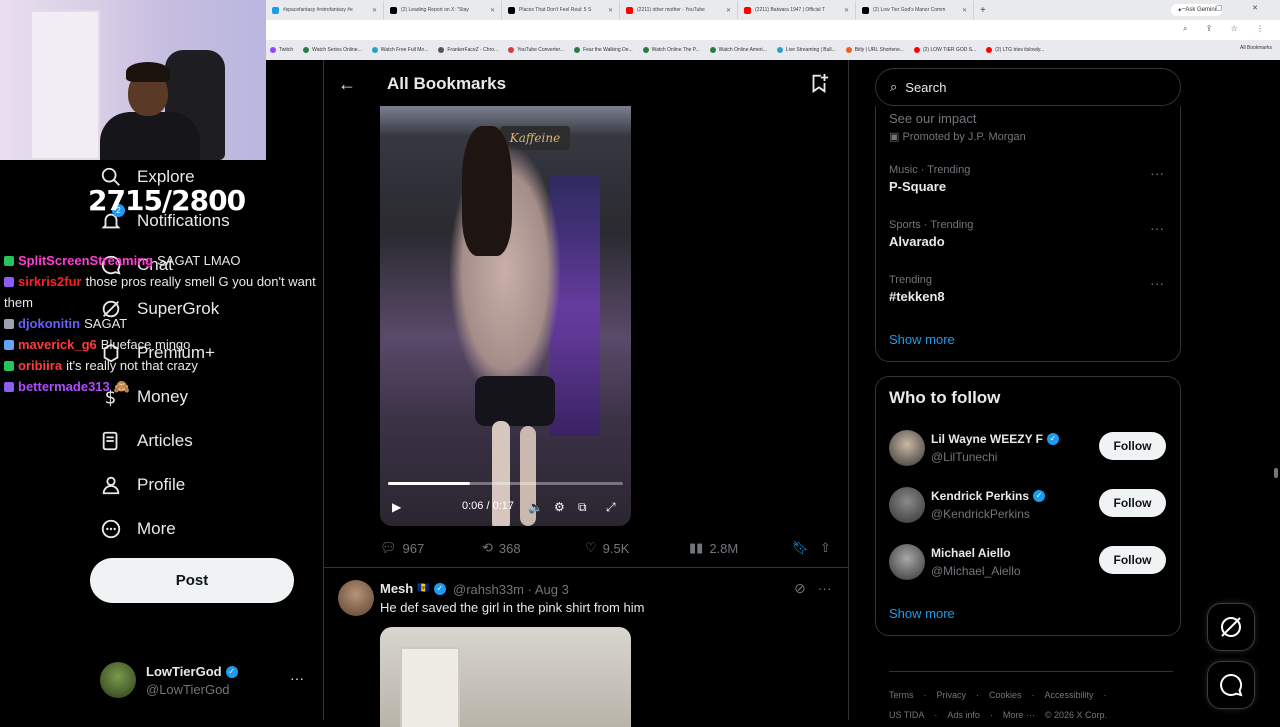 The height and width of the screenshot is (727, 1280). I want to click on bookmark-item: Twitch, so click(281, 50).